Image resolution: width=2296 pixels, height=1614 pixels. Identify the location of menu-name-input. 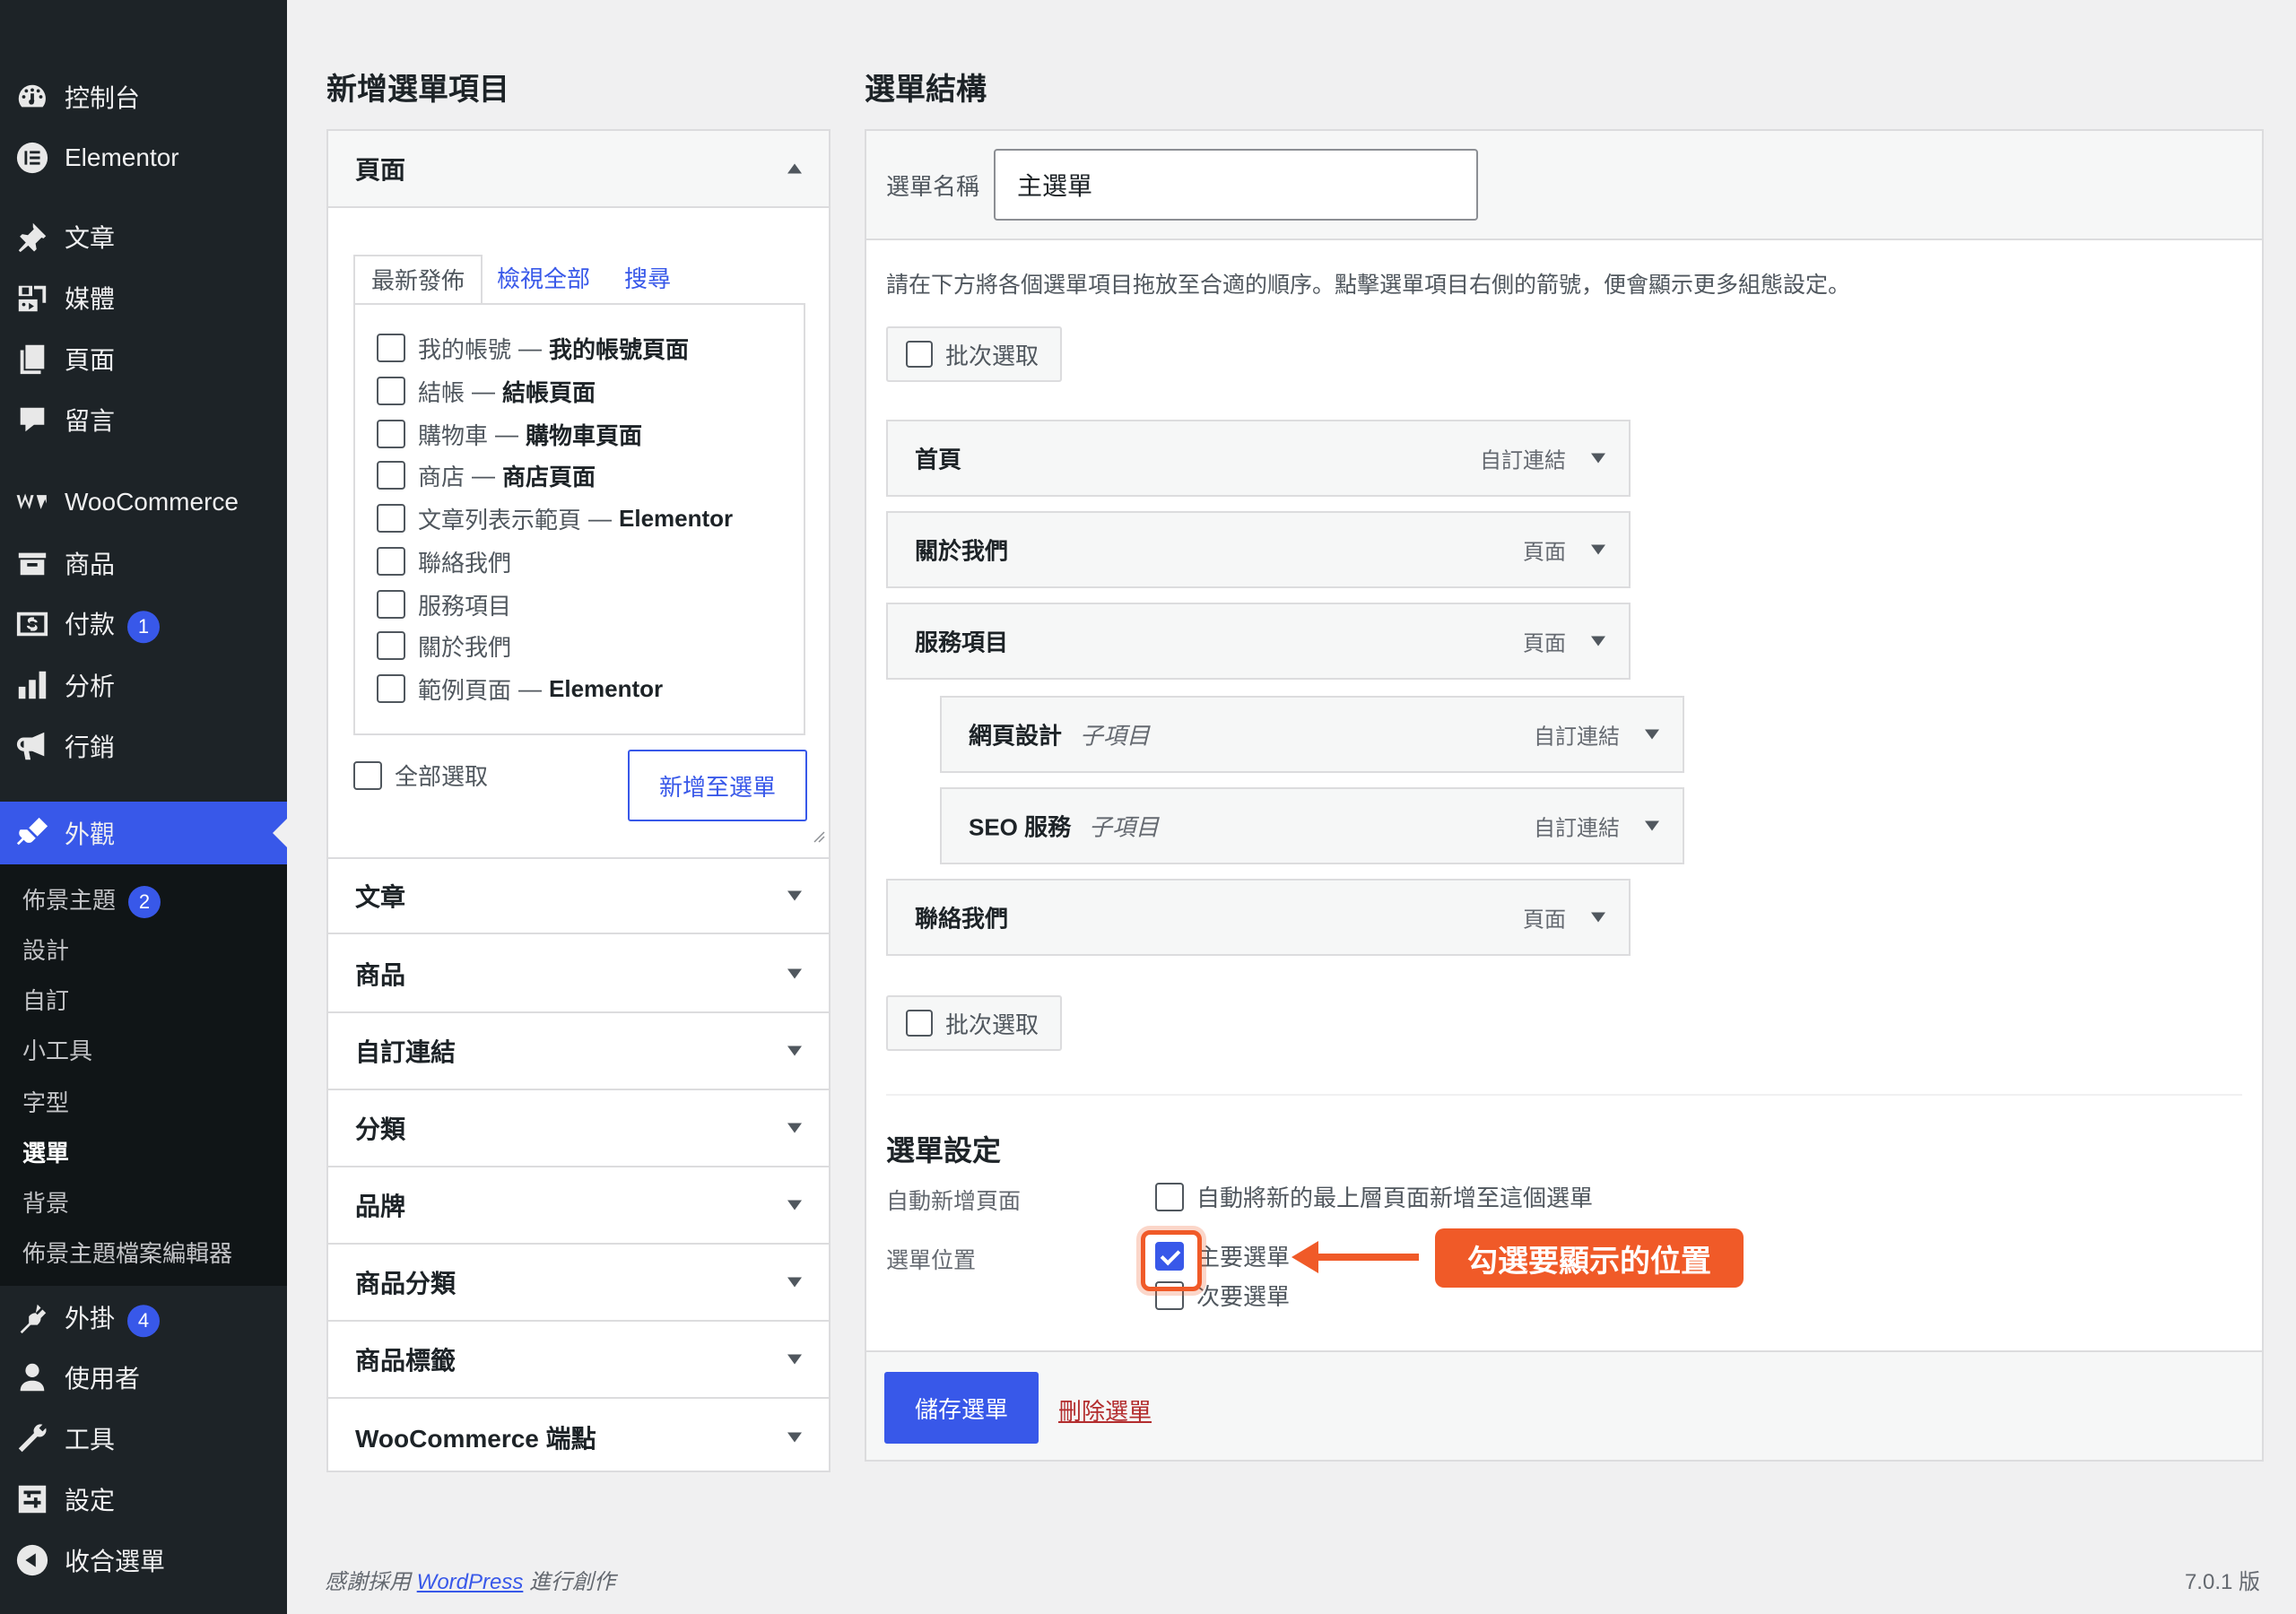
(1236, 185).